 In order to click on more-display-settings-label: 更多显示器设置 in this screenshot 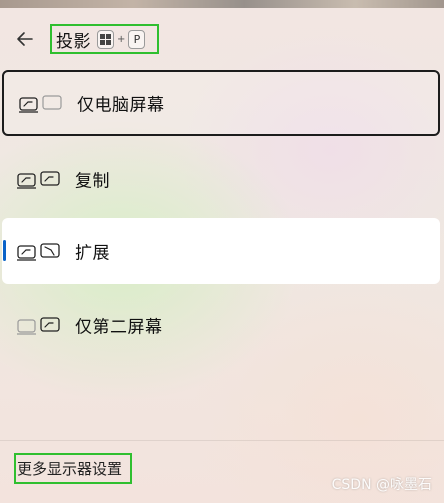, I will do `click(70, 469)`.